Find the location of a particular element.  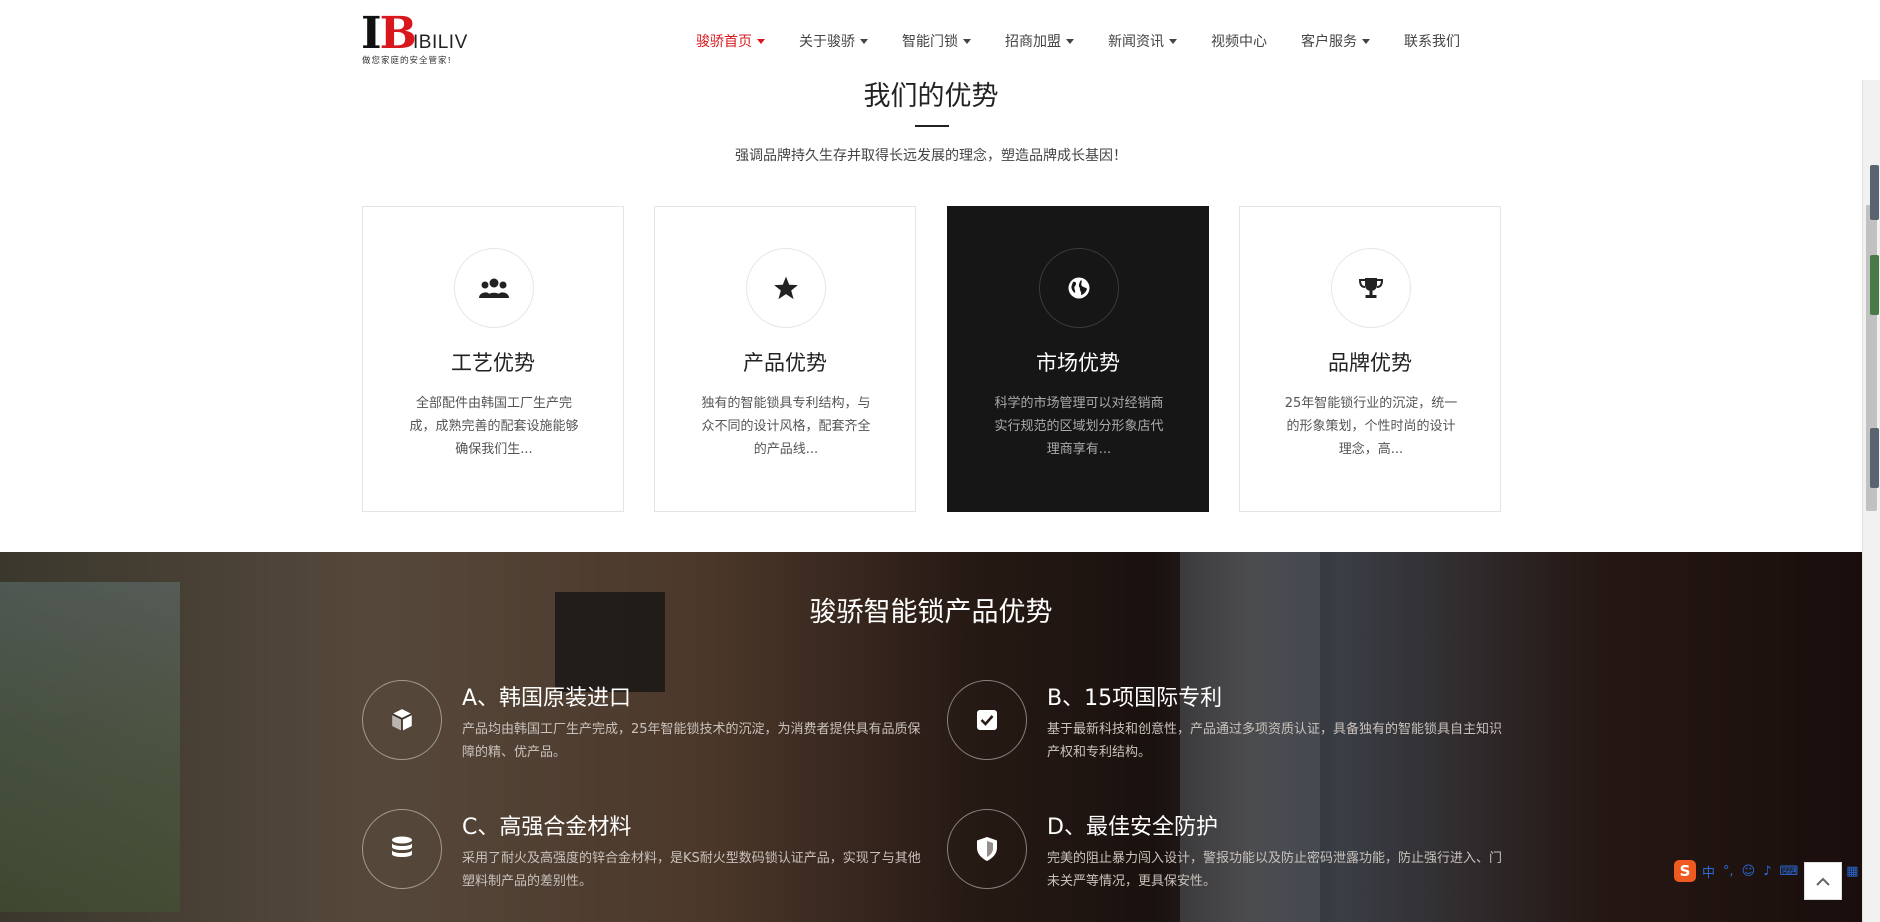

site-logo: IB IBILIV 做您家庭的安全管家! is located at coordinates (416, 41).